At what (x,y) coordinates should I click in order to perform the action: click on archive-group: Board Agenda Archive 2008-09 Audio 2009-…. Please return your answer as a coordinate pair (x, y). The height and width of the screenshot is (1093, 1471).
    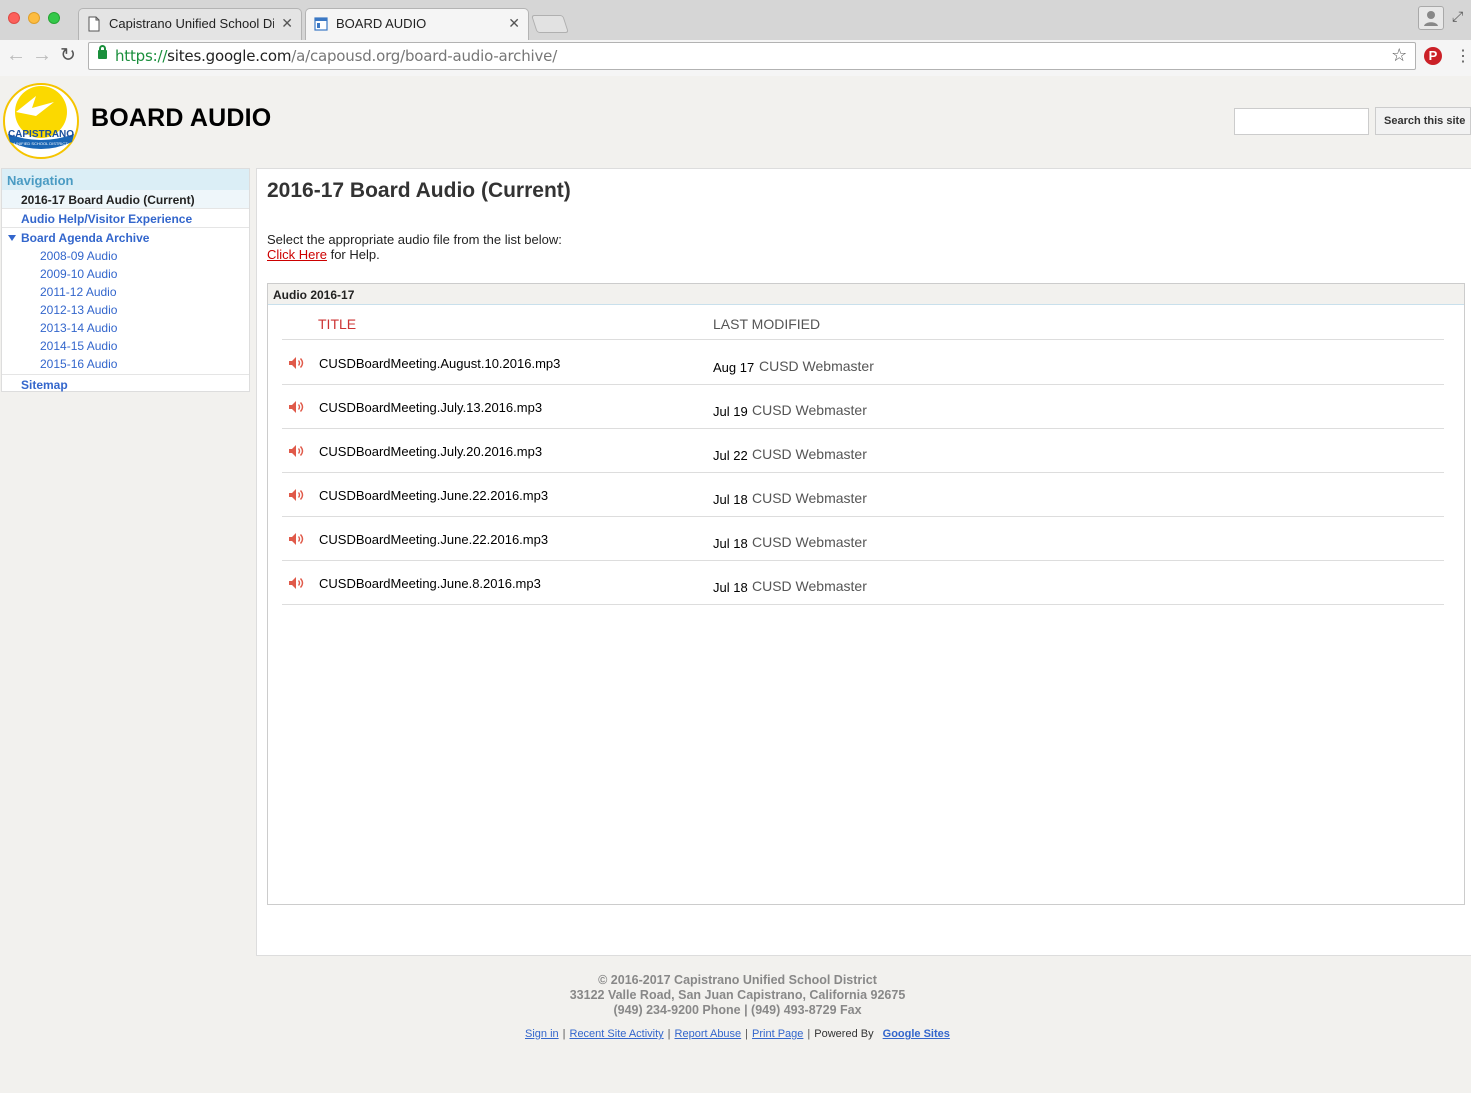
    Looking at the image, I should click on (125, 301).